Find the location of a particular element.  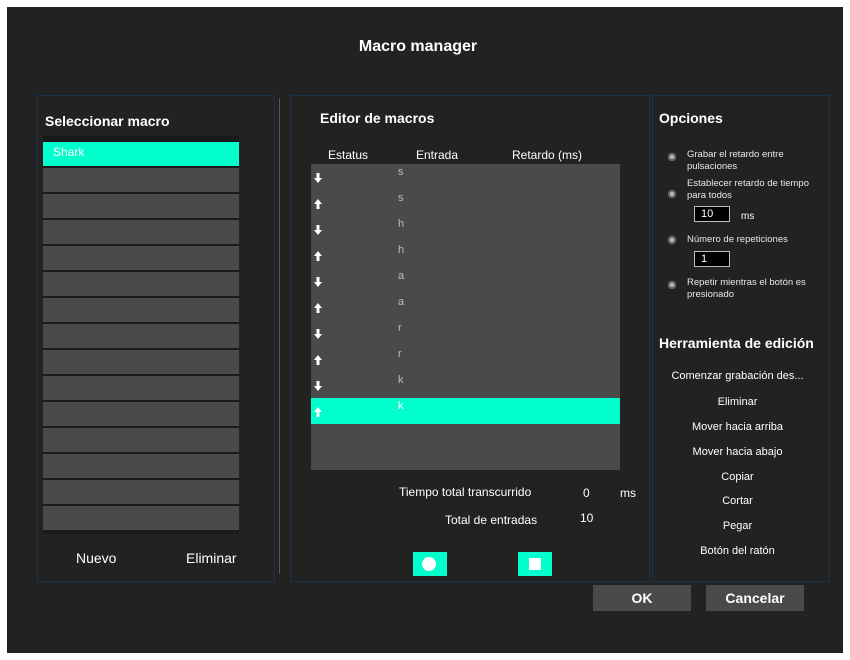

mouse-button-button: Botón del ratón is located at coordinates (737, 551).